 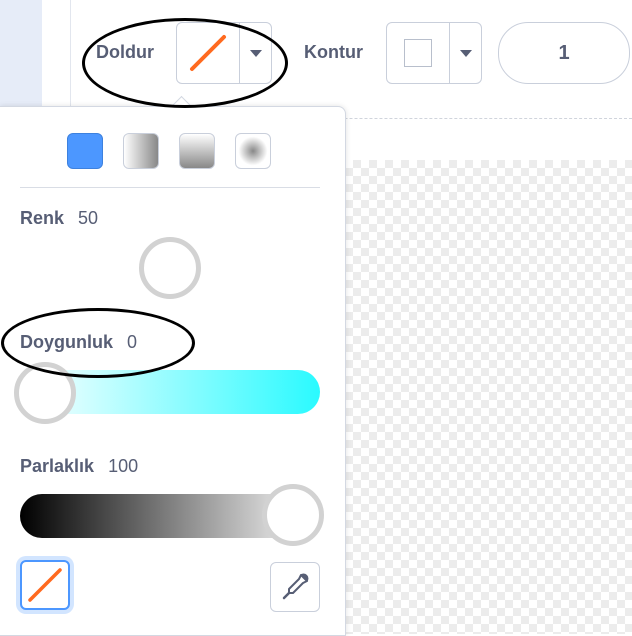 I want to click on outline-color-dropdown, so click(x=434, y=53).